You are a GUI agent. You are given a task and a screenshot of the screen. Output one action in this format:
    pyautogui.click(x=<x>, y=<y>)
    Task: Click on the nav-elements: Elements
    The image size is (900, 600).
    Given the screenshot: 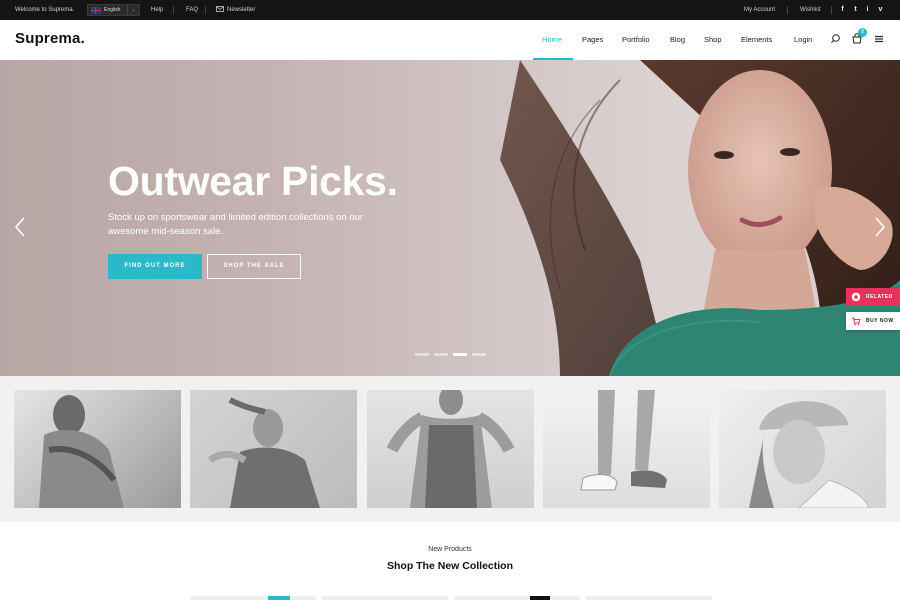 What is the action you would take?
    pyautogui.click(x=756, y=40)
    